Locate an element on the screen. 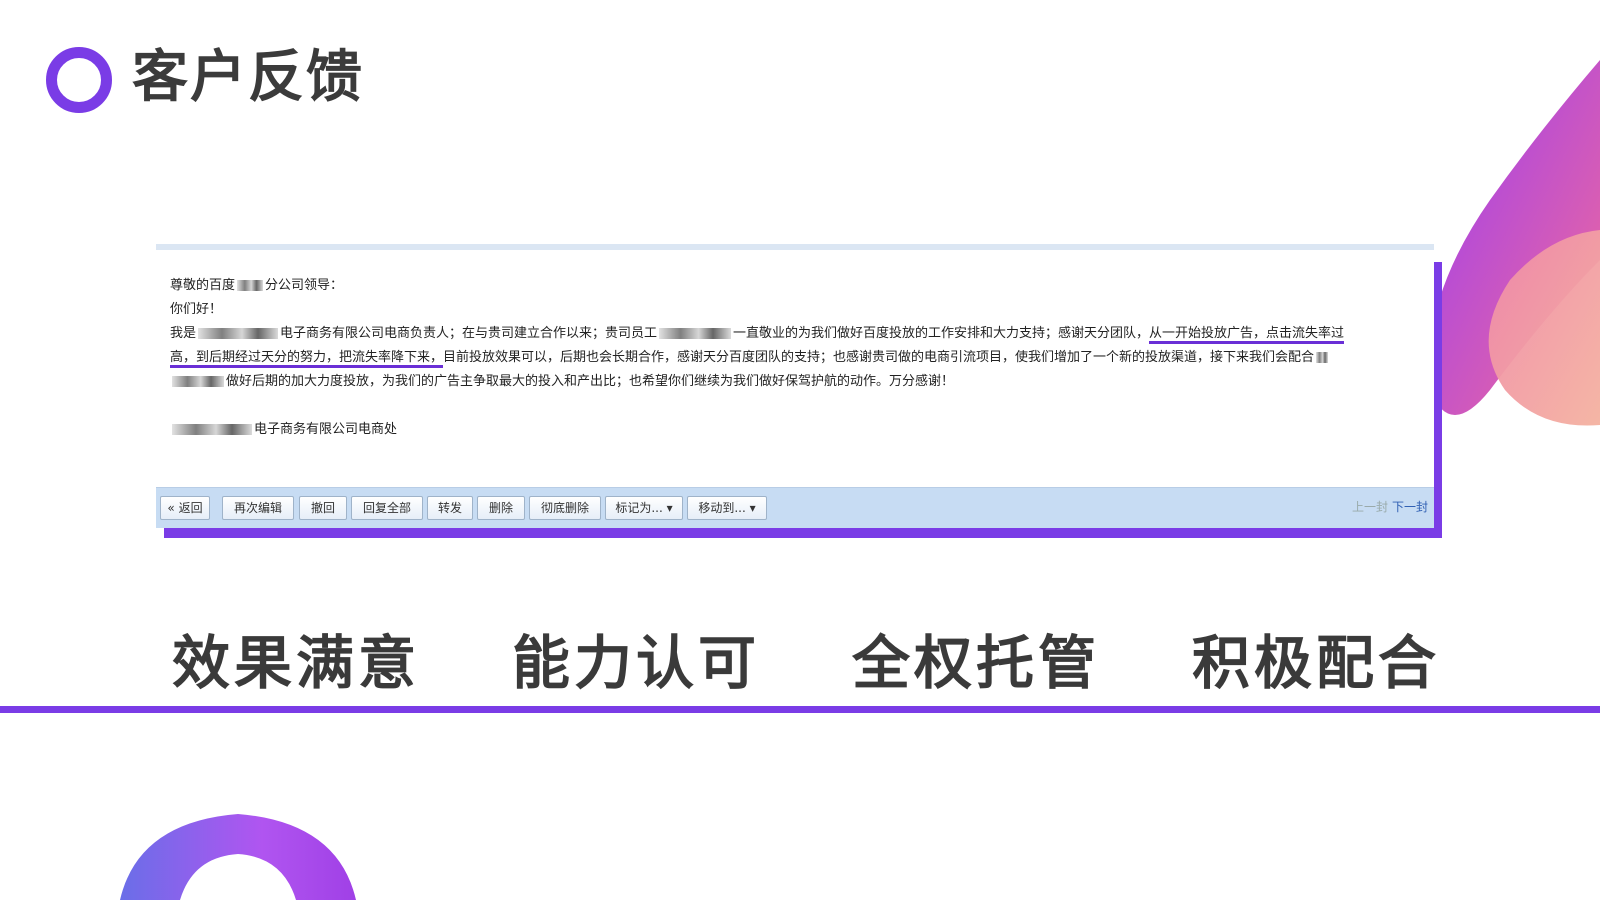 The image size is (1600, 900). feature-list: 效果满意 能力认可 全权托管 积极配合 is located at coordinates (800, 670).